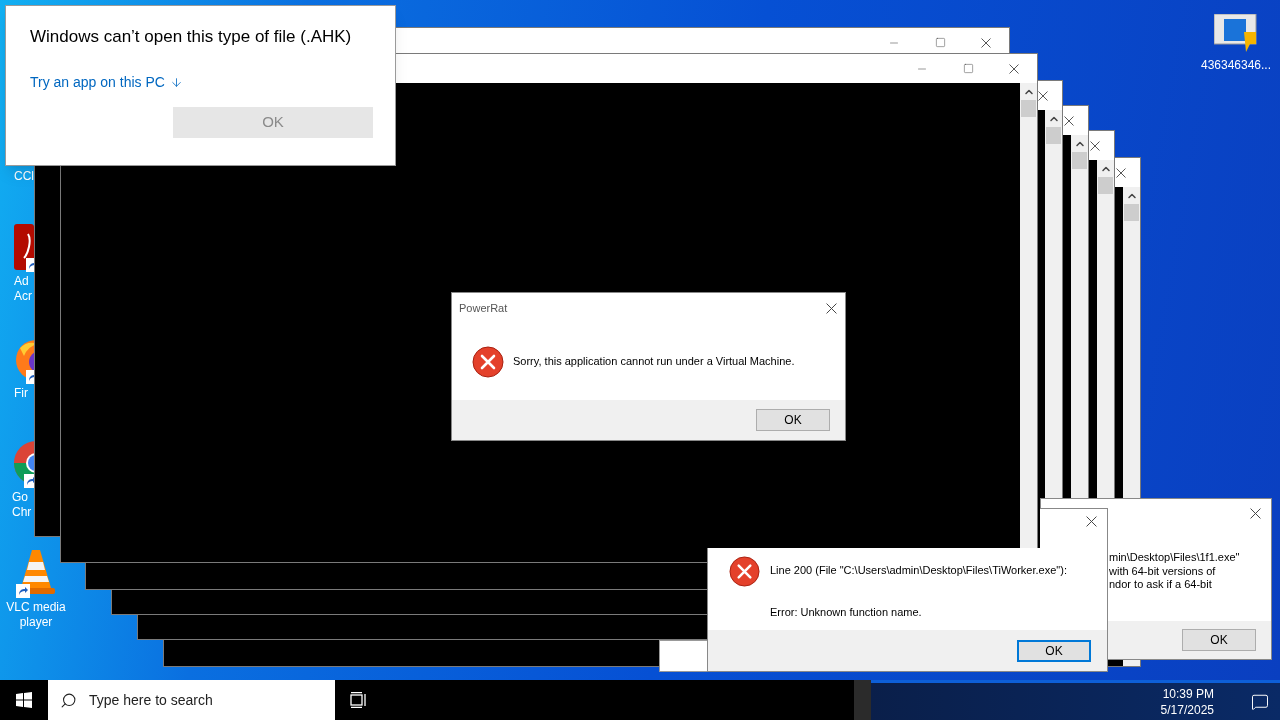  What do you see at coordinates (68, 700) in the screenshot?
I see `search-icon` at bounding box center [68, 700].